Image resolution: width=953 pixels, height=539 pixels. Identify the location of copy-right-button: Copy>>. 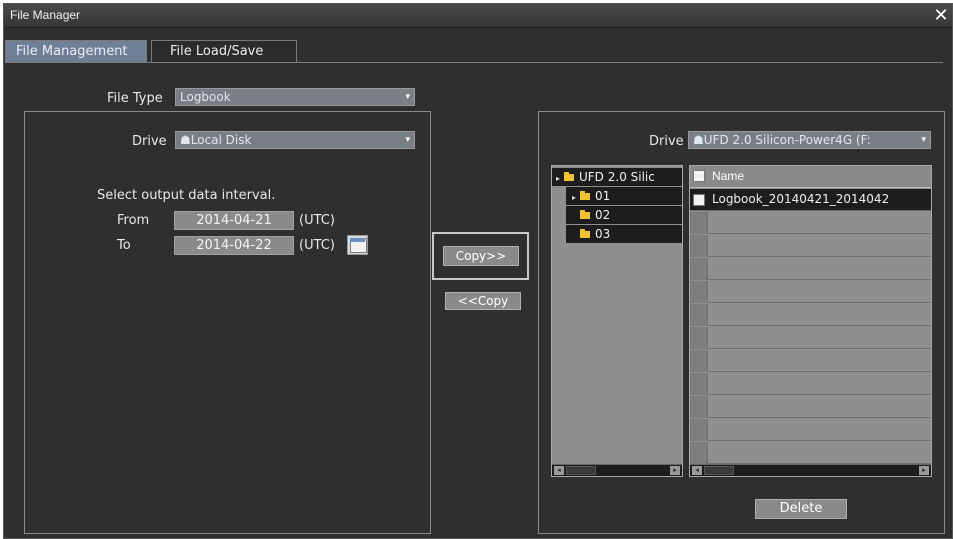
(481, 256).